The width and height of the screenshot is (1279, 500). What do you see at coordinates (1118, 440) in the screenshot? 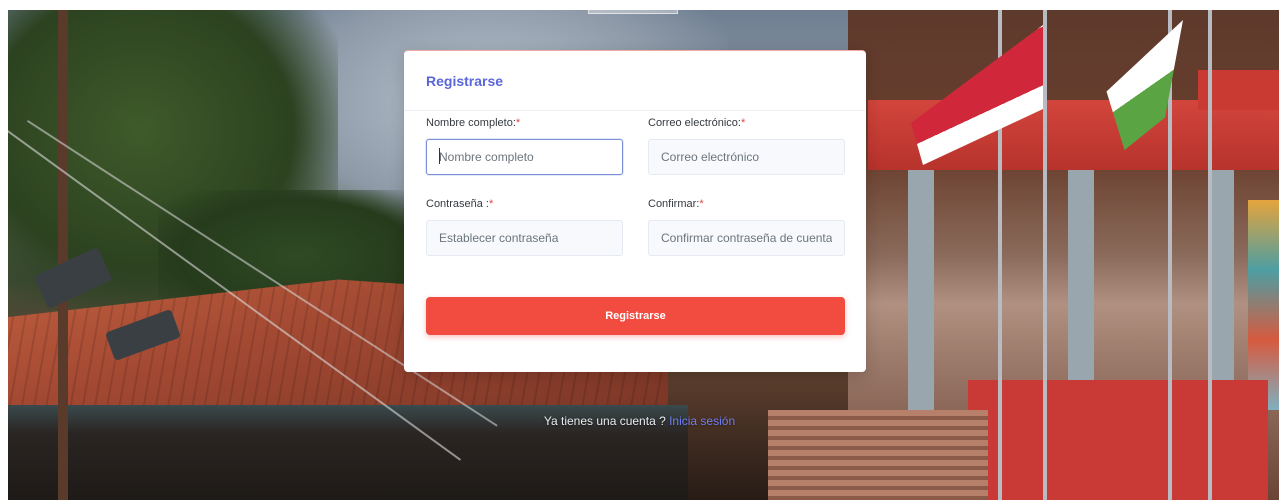
I see `red-wall` at bounding box center [1118, 440].